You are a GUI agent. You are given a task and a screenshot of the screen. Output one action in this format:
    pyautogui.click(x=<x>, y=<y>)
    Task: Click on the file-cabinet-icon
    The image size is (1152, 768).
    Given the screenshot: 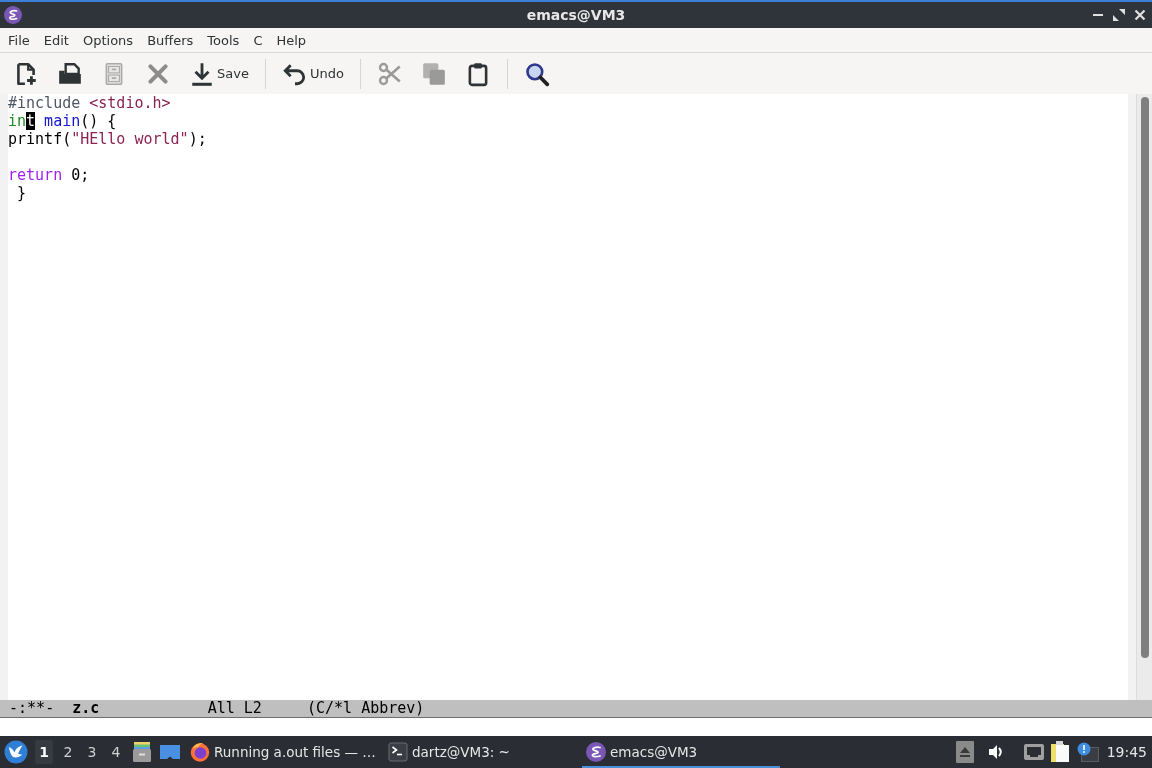 What is the action you would take?
    pyautogui.click(x=142, y=752)
    